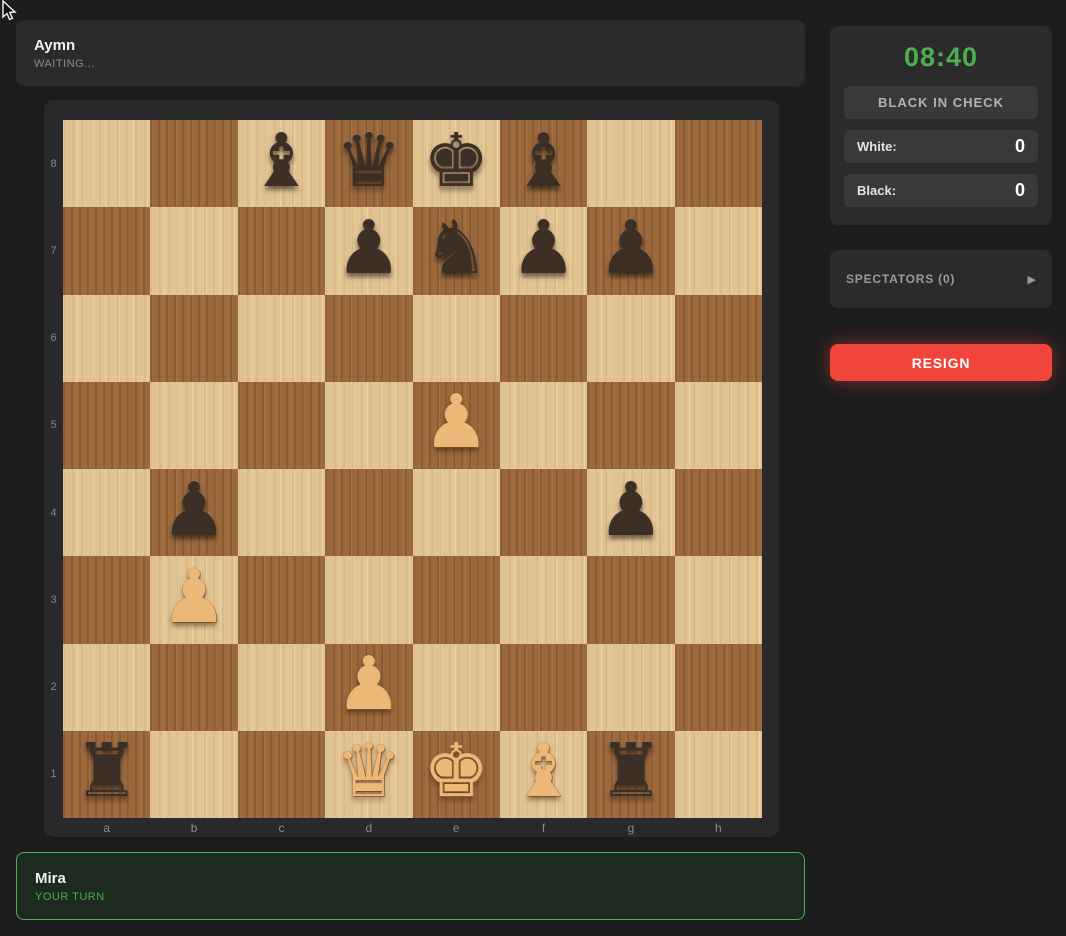  Describe the element at coordinates (369, 828) in the screenshot. I see `file-label-d: d` at that location.